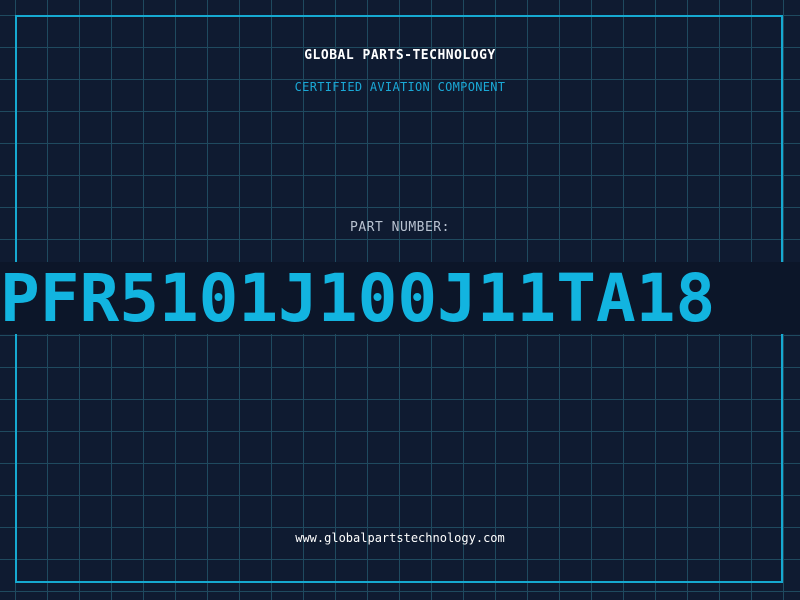 Image resolution: width=800 pixels, height=600 pixels. Describe the element at coordinates (400, 538) in the screenshot. I see `website-url: www.globalpartstechnology.com` at that location.